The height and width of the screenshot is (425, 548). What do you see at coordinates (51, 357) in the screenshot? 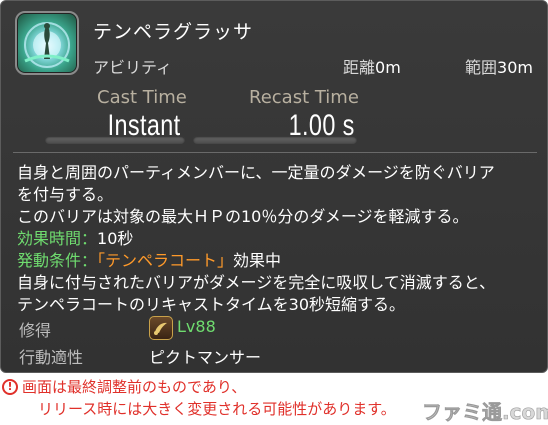
I see `affinity-label: 行動適性` at bounding box center [51, 357].